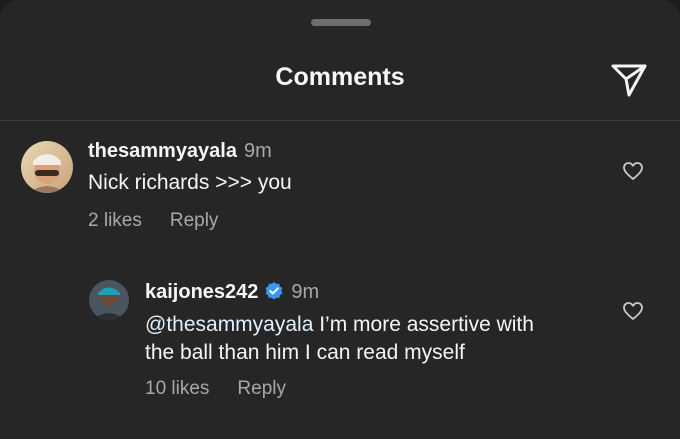 This screenshot has width=680, height=439. I want to click on verified-icon, so click(274, 291).